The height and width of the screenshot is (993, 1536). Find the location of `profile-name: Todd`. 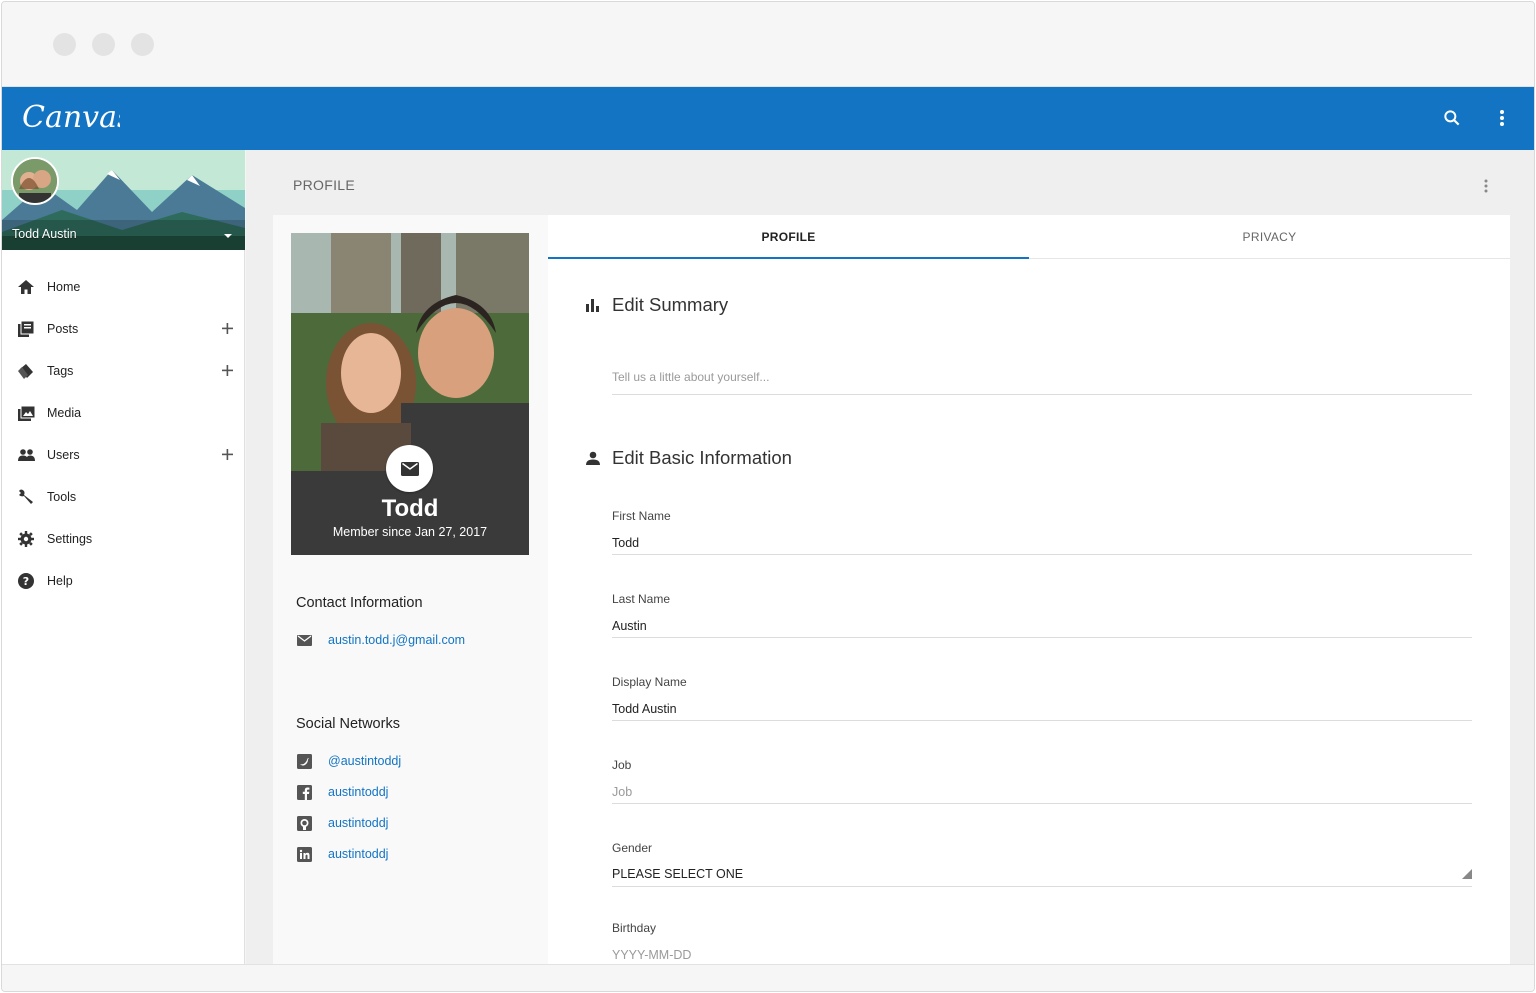

profile-name: Todd is located at coordinates (410, 508).